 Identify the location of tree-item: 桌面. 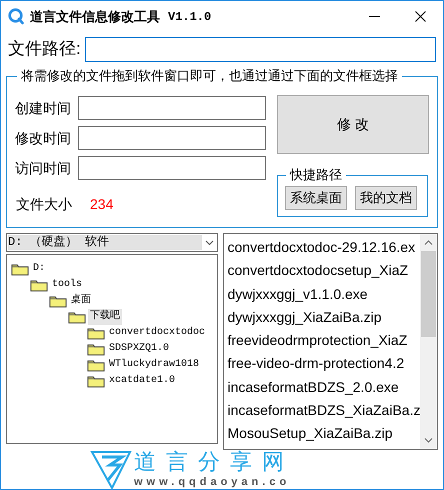
(81, 301).